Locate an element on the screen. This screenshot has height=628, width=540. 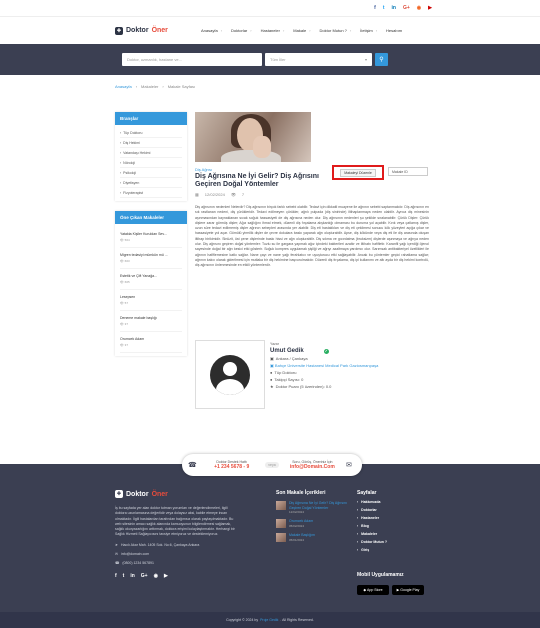
footer-logo: ✚ Doktor Öner is located at coordinates (177, 494).